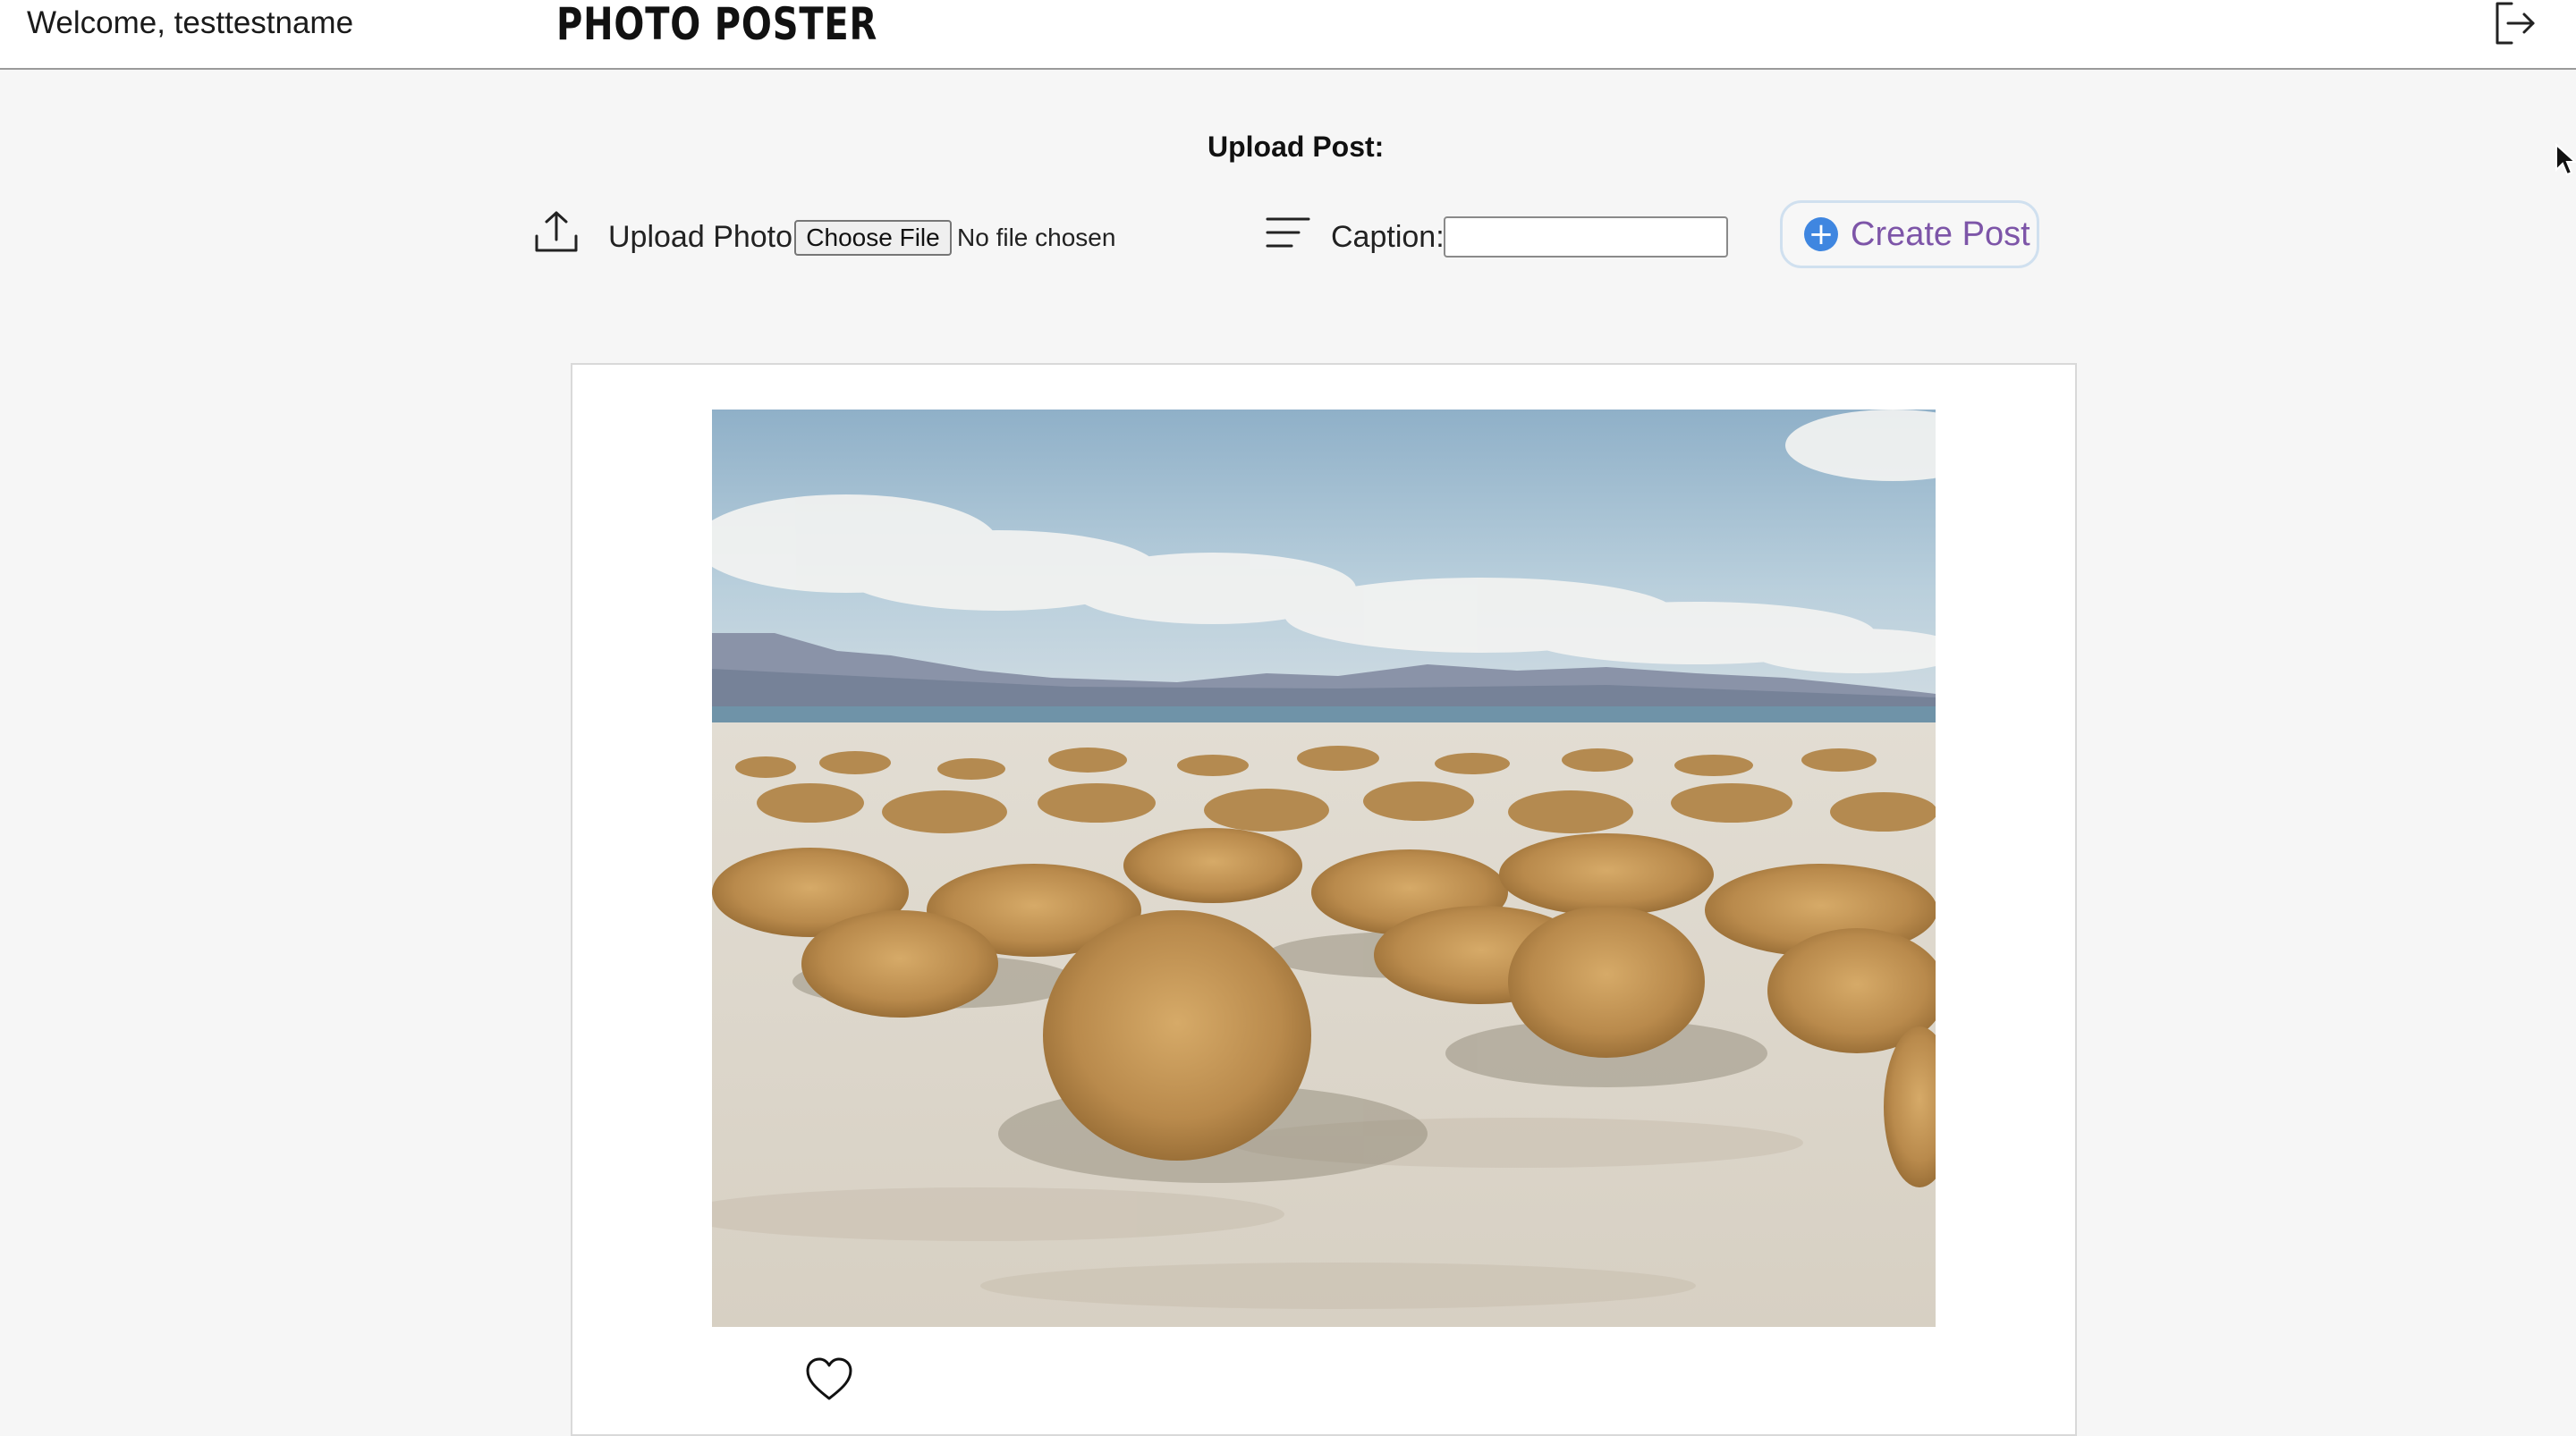  I want to click on create-post-label: Create Post, so click(1940, 234).